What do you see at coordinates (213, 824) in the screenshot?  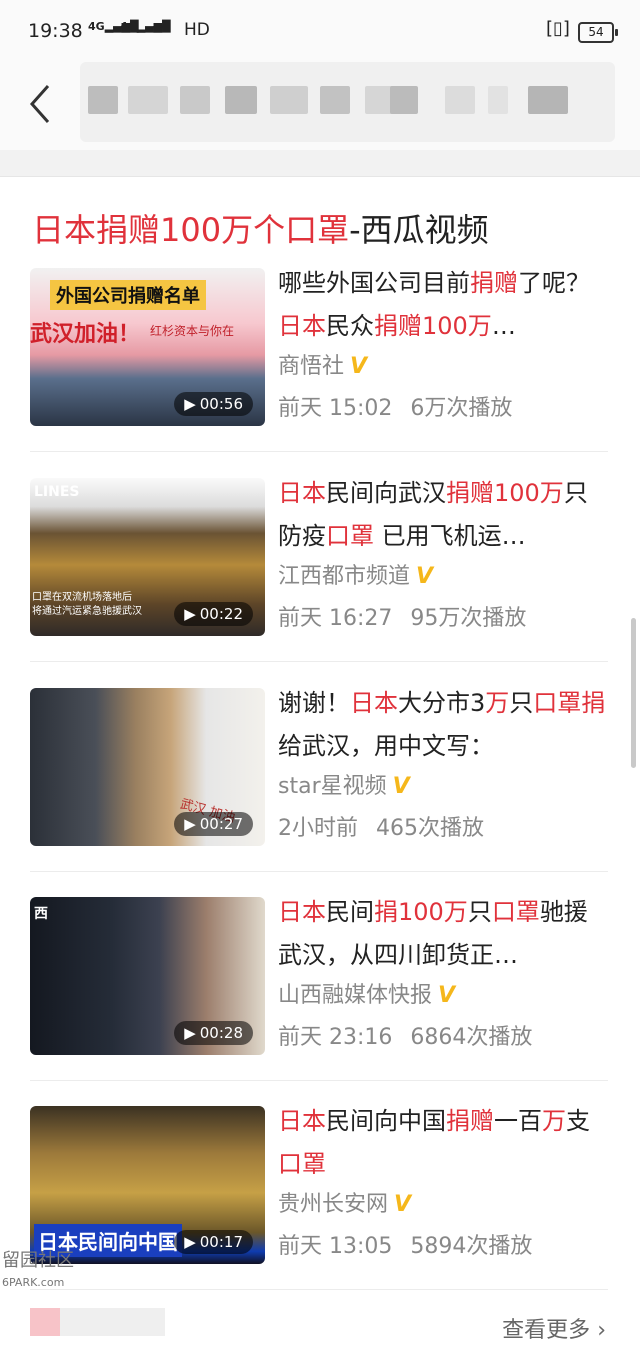 I see `video-duration: ▶ 00:27` at bounding box center [213, 824].